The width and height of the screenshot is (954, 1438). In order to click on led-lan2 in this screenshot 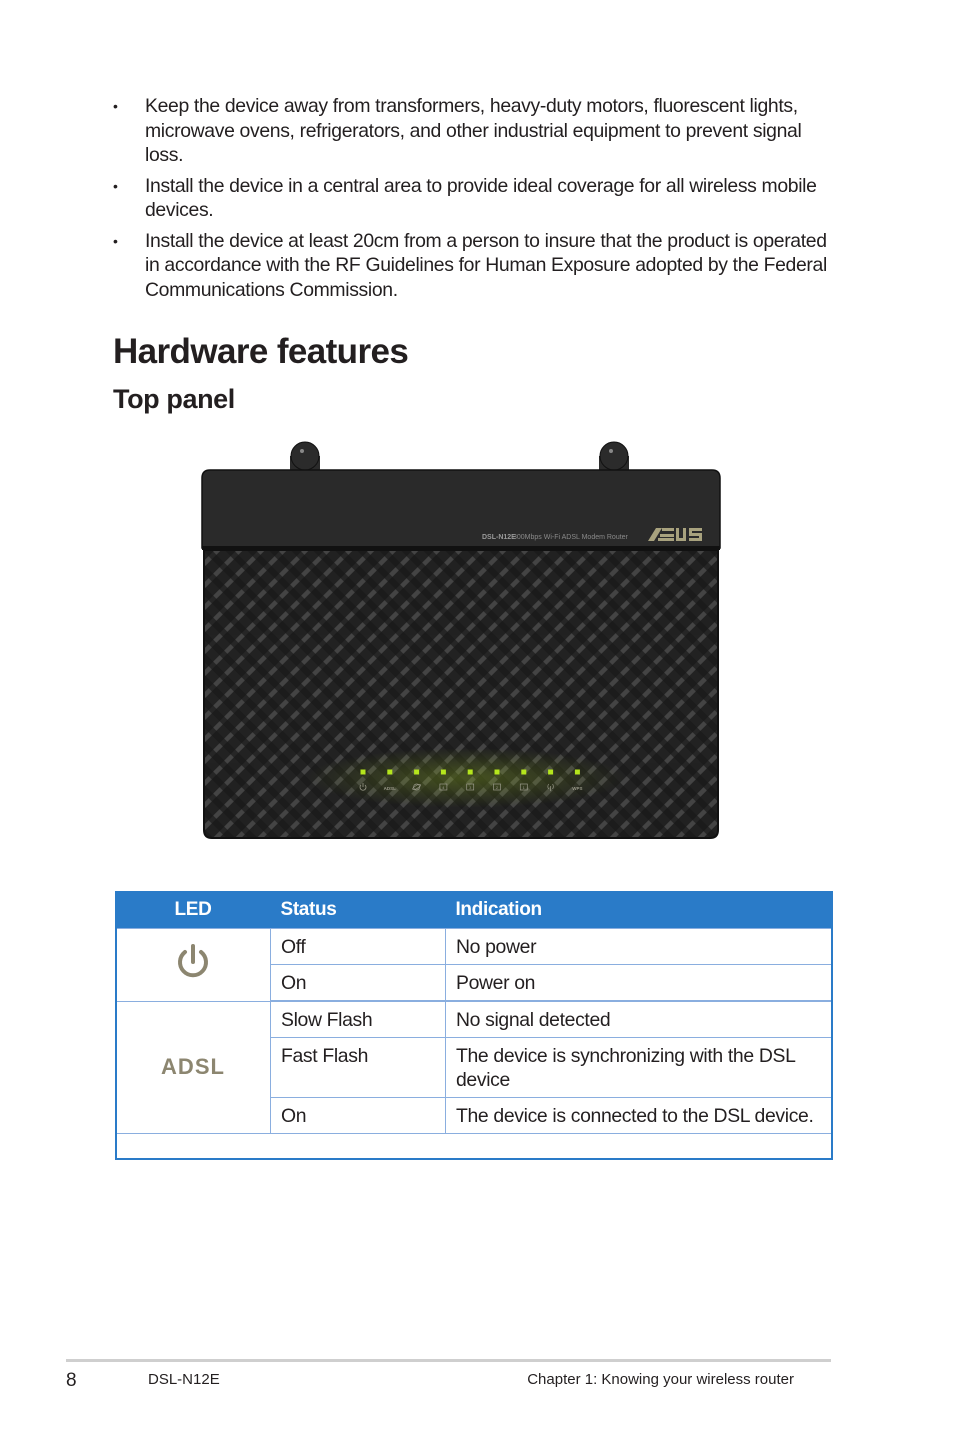, I will do `click(497, 772)`.